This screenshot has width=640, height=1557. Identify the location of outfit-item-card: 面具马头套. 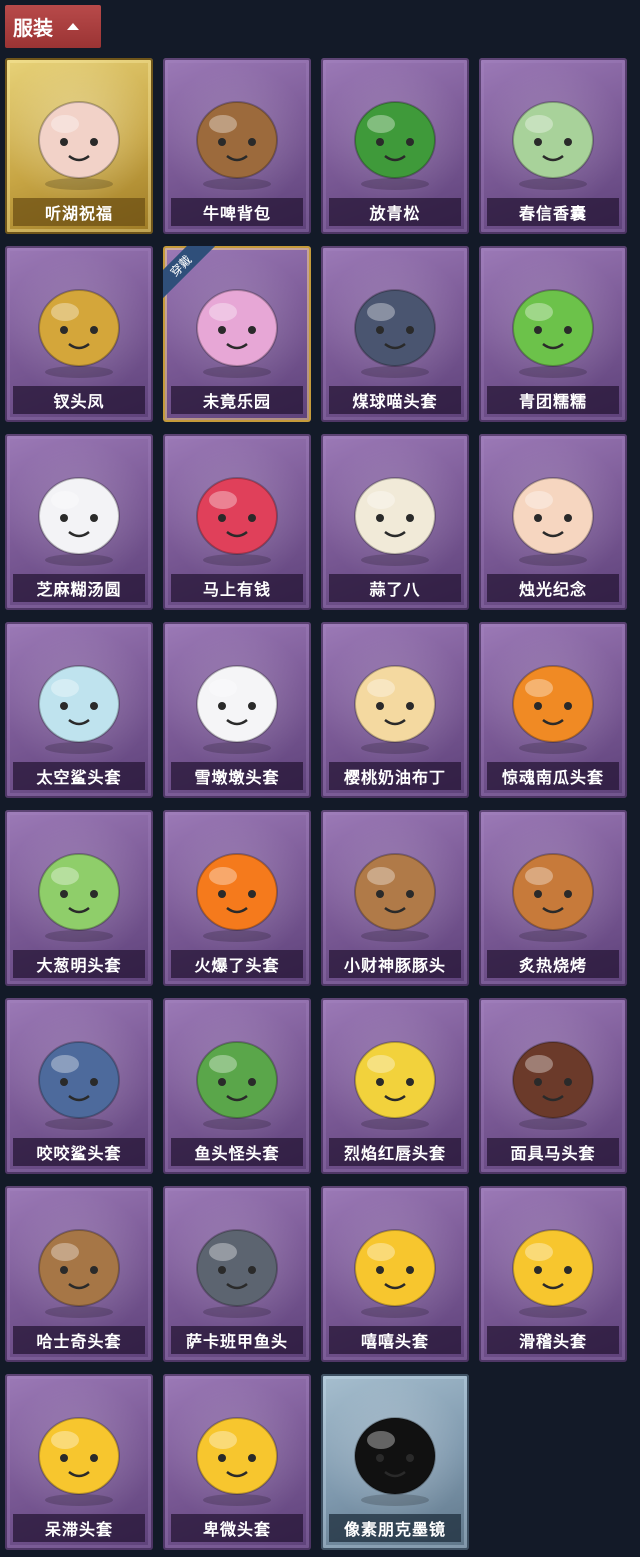
(553, 1086).